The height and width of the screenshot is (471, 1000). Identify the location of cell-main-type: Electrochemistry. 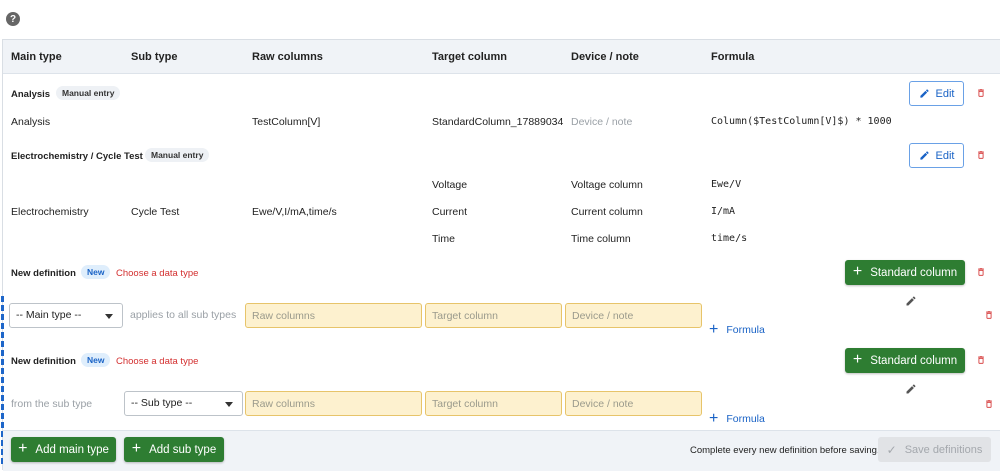
(50, 212).